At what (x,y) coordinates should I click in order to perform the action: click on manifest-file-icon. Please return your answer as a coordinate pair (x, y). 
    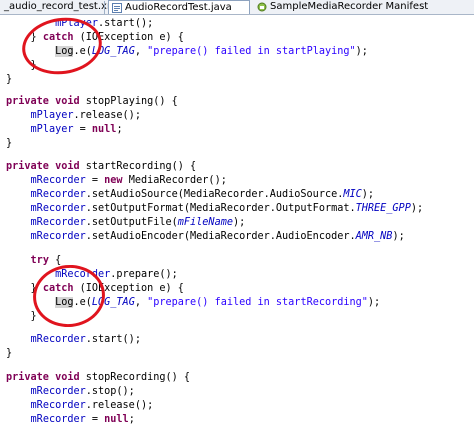
    Looking at the image, I should click on (262, 7).